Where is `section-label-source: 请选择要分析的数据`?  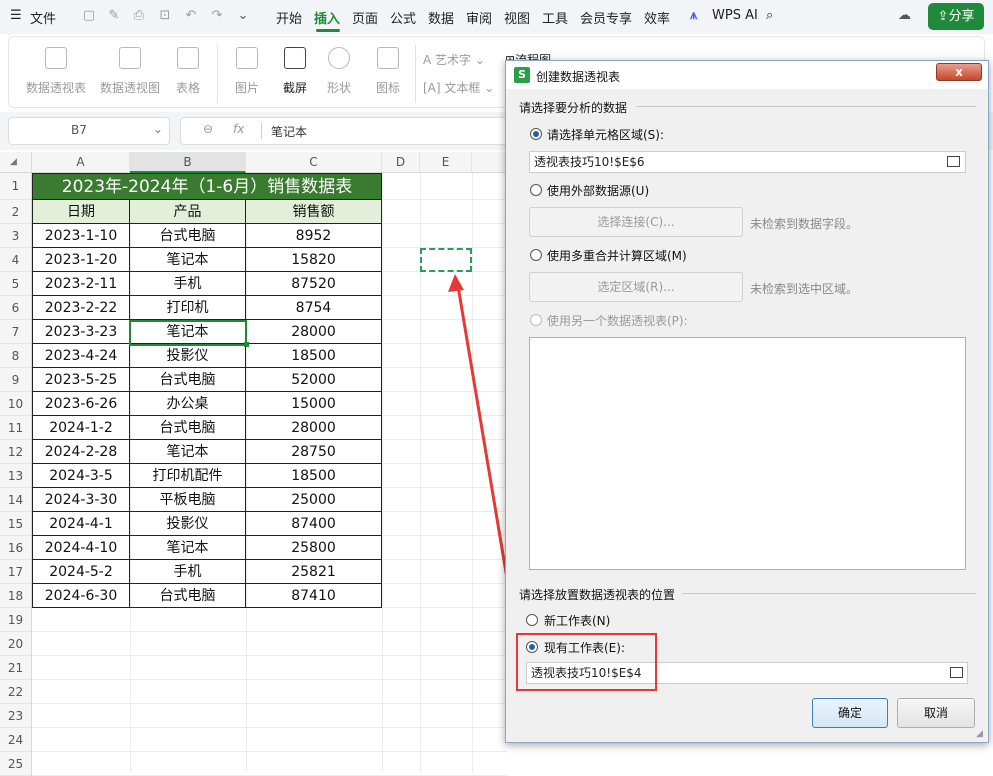 section-label-source: 请选择要分析的数据 is located at coordinates (573, 108).